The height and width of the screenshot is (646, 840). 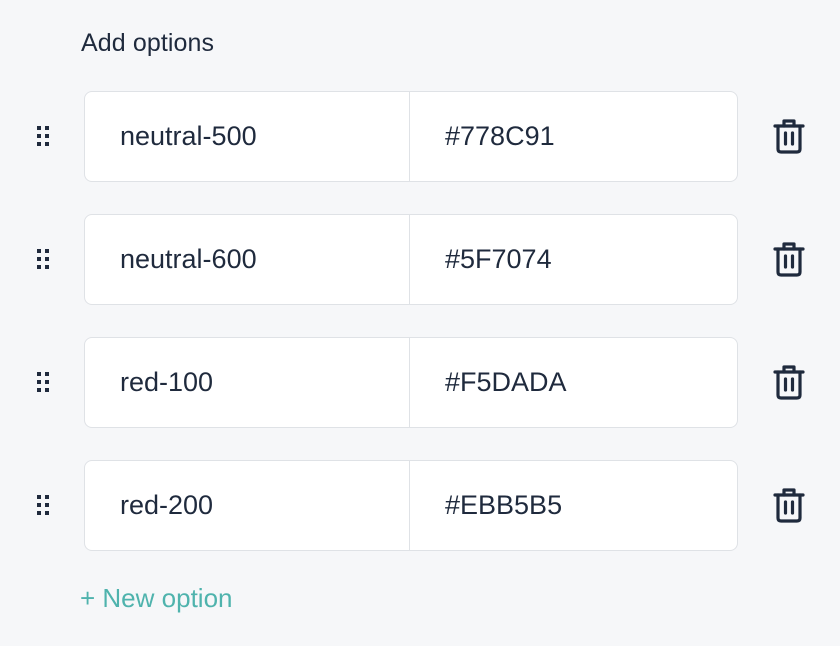 I want to click on section-title: Add options, so click(x=148, y=43).